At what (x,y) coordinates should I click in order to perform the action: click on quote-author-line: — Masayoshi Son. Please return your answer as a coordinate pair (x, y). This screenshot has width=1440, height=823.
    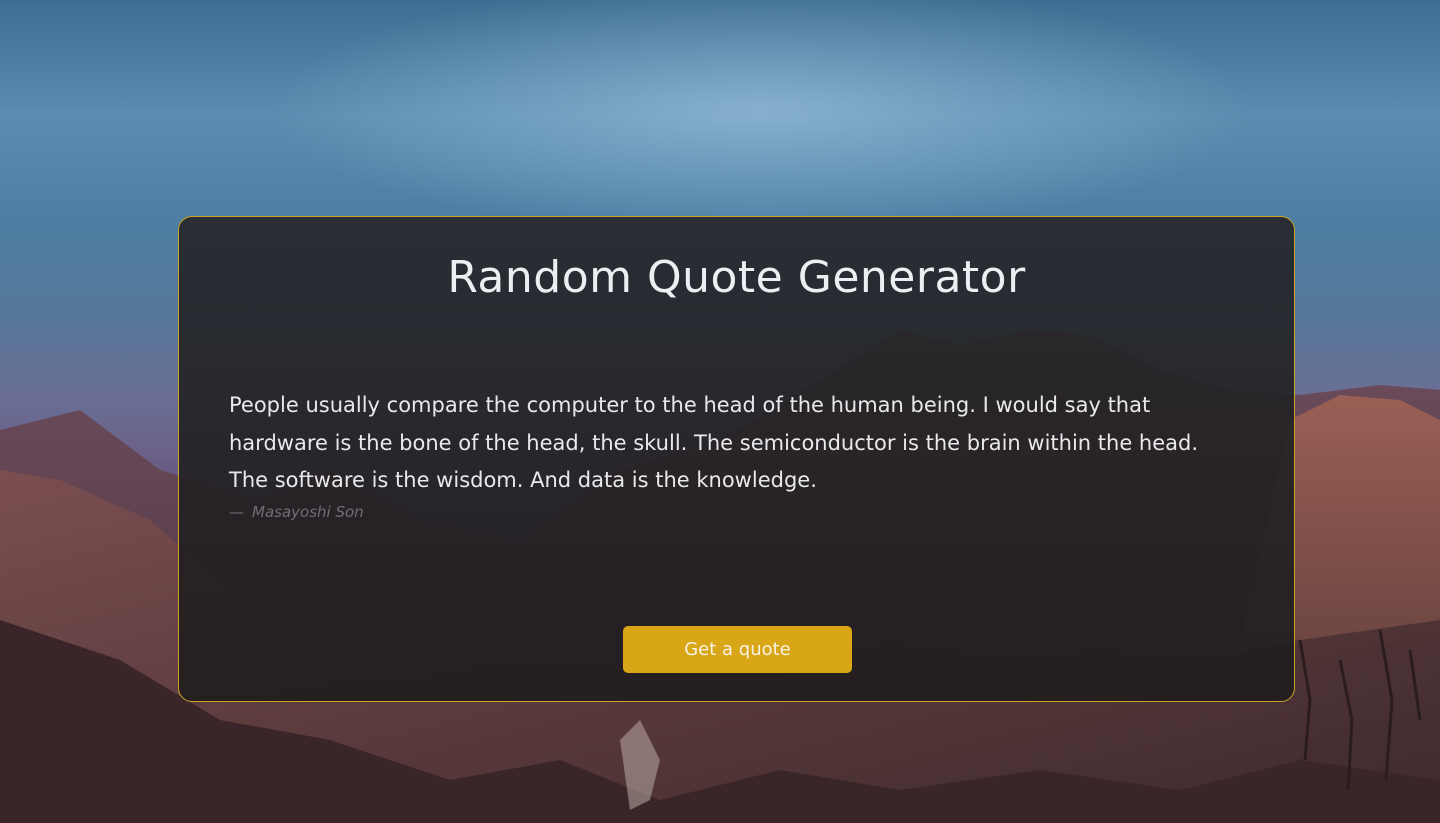
    Looking at the image, I should click on (296, 512).